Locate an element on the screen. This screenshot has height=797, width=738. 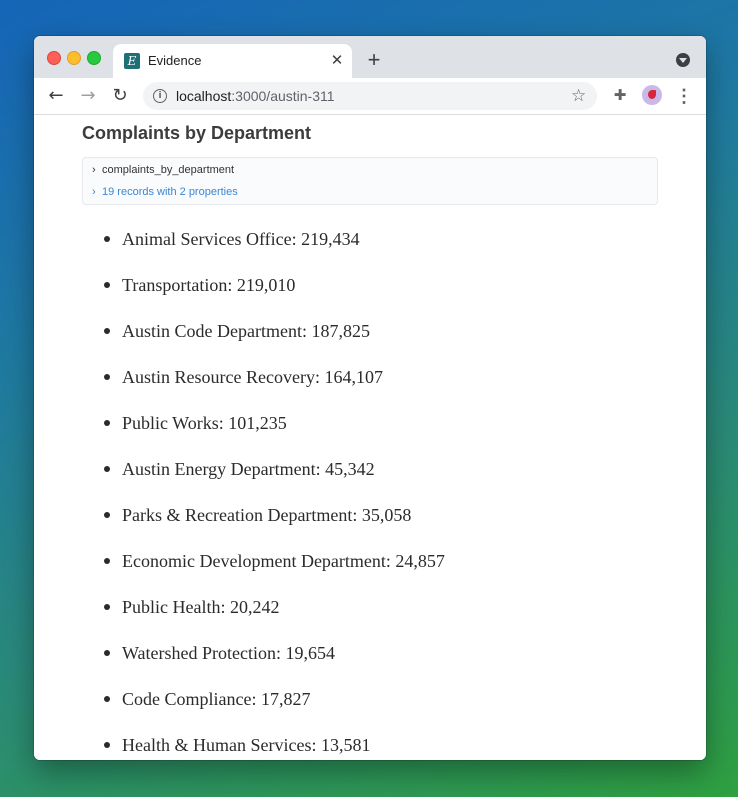
department-entry: Austin Energy Department: 45,342 is located at coordinates (248, 469).